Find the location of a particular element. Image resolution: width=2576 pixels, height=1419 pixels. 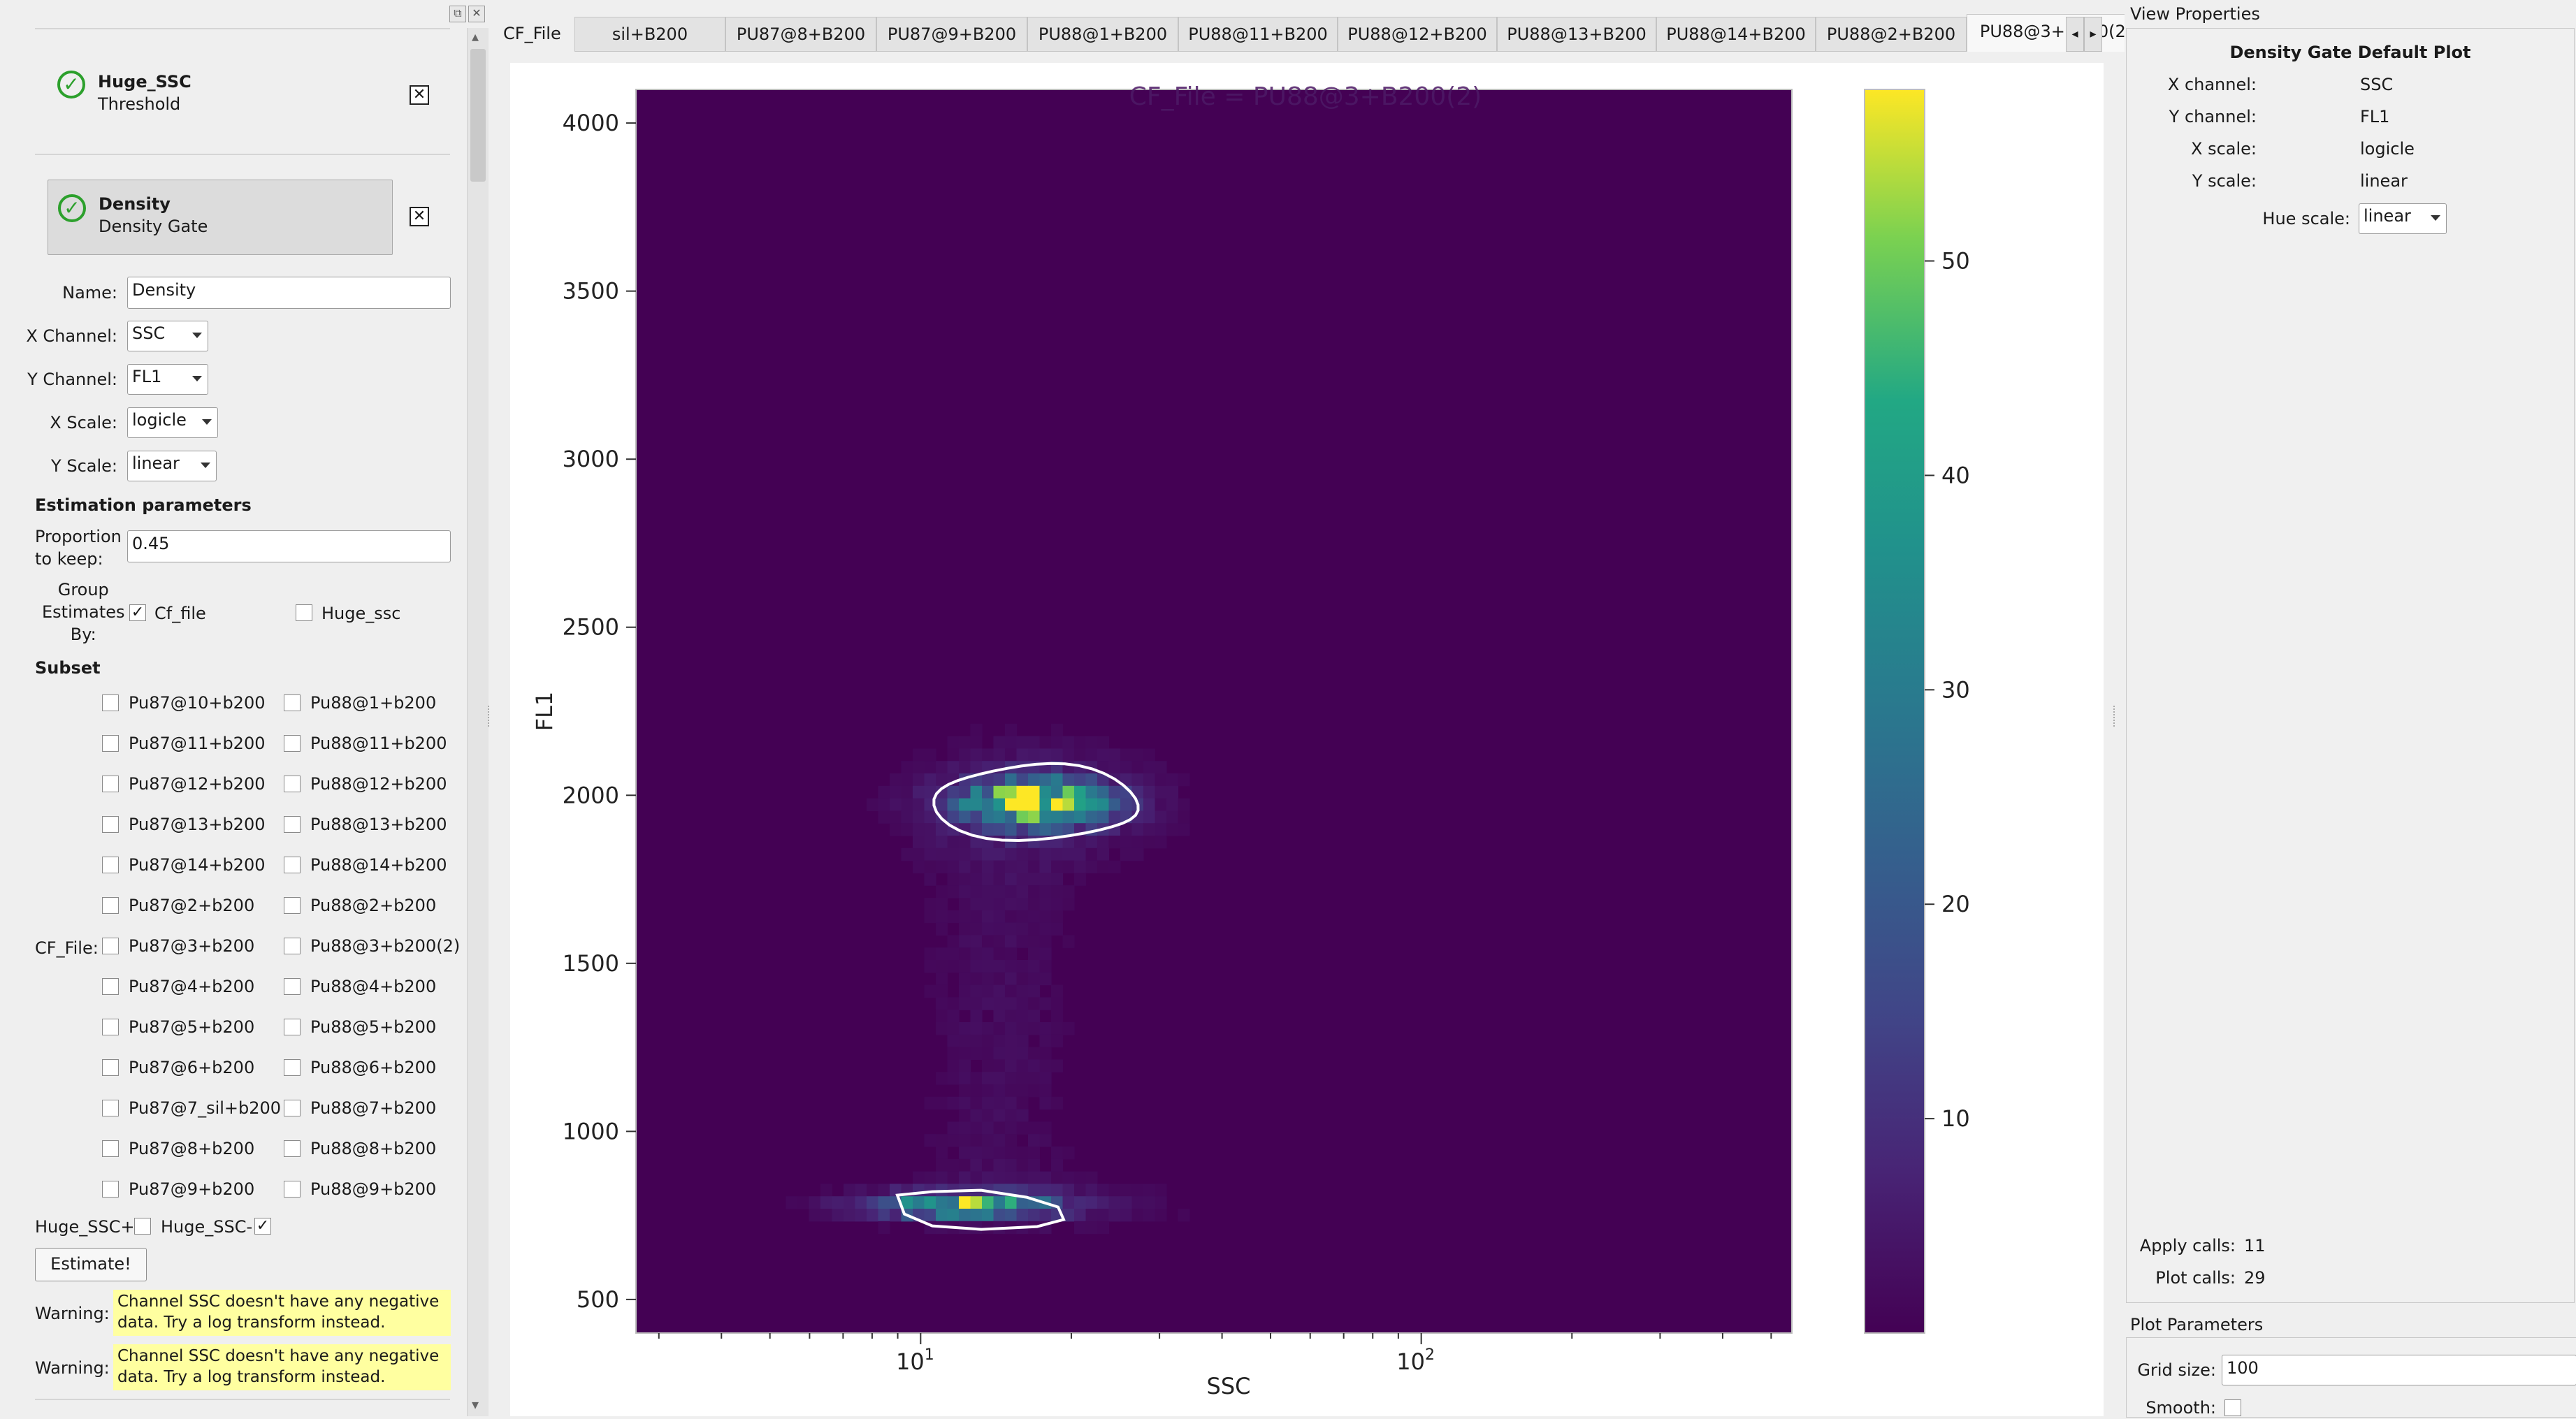

tab-pu88-14-b200: PU88@14+B200 is located at coordinates (1736, 34).